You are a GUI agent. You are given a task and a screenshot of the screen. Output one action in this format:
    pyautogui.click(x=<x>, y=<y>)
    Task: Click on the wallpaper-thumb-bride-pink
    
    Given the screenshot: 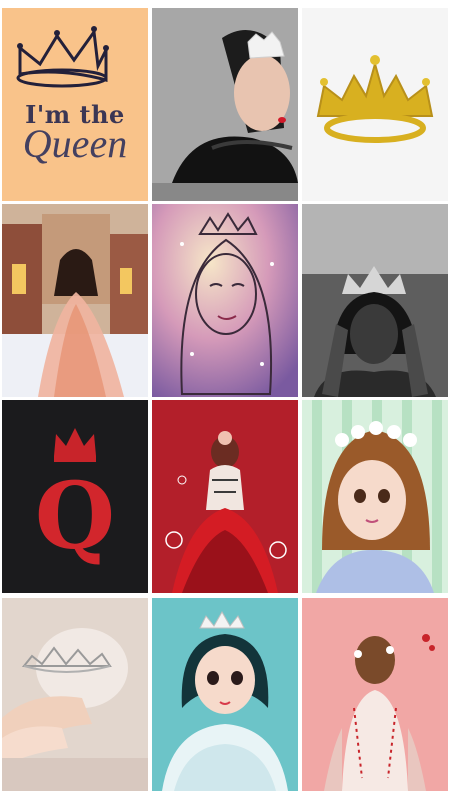 What is the action you would take?
    pyautogui.click(x=375, y=694)
    